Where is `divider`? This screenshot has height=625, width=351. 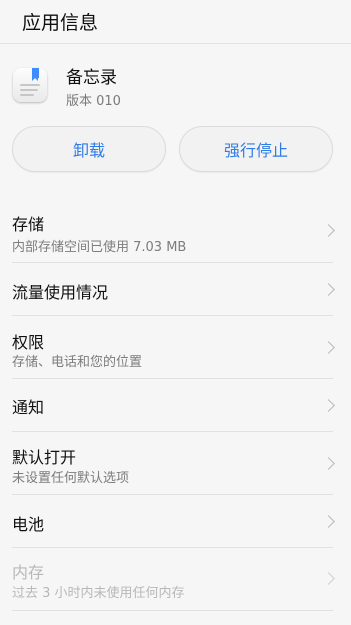 divider is located at coordinates (172, 610).